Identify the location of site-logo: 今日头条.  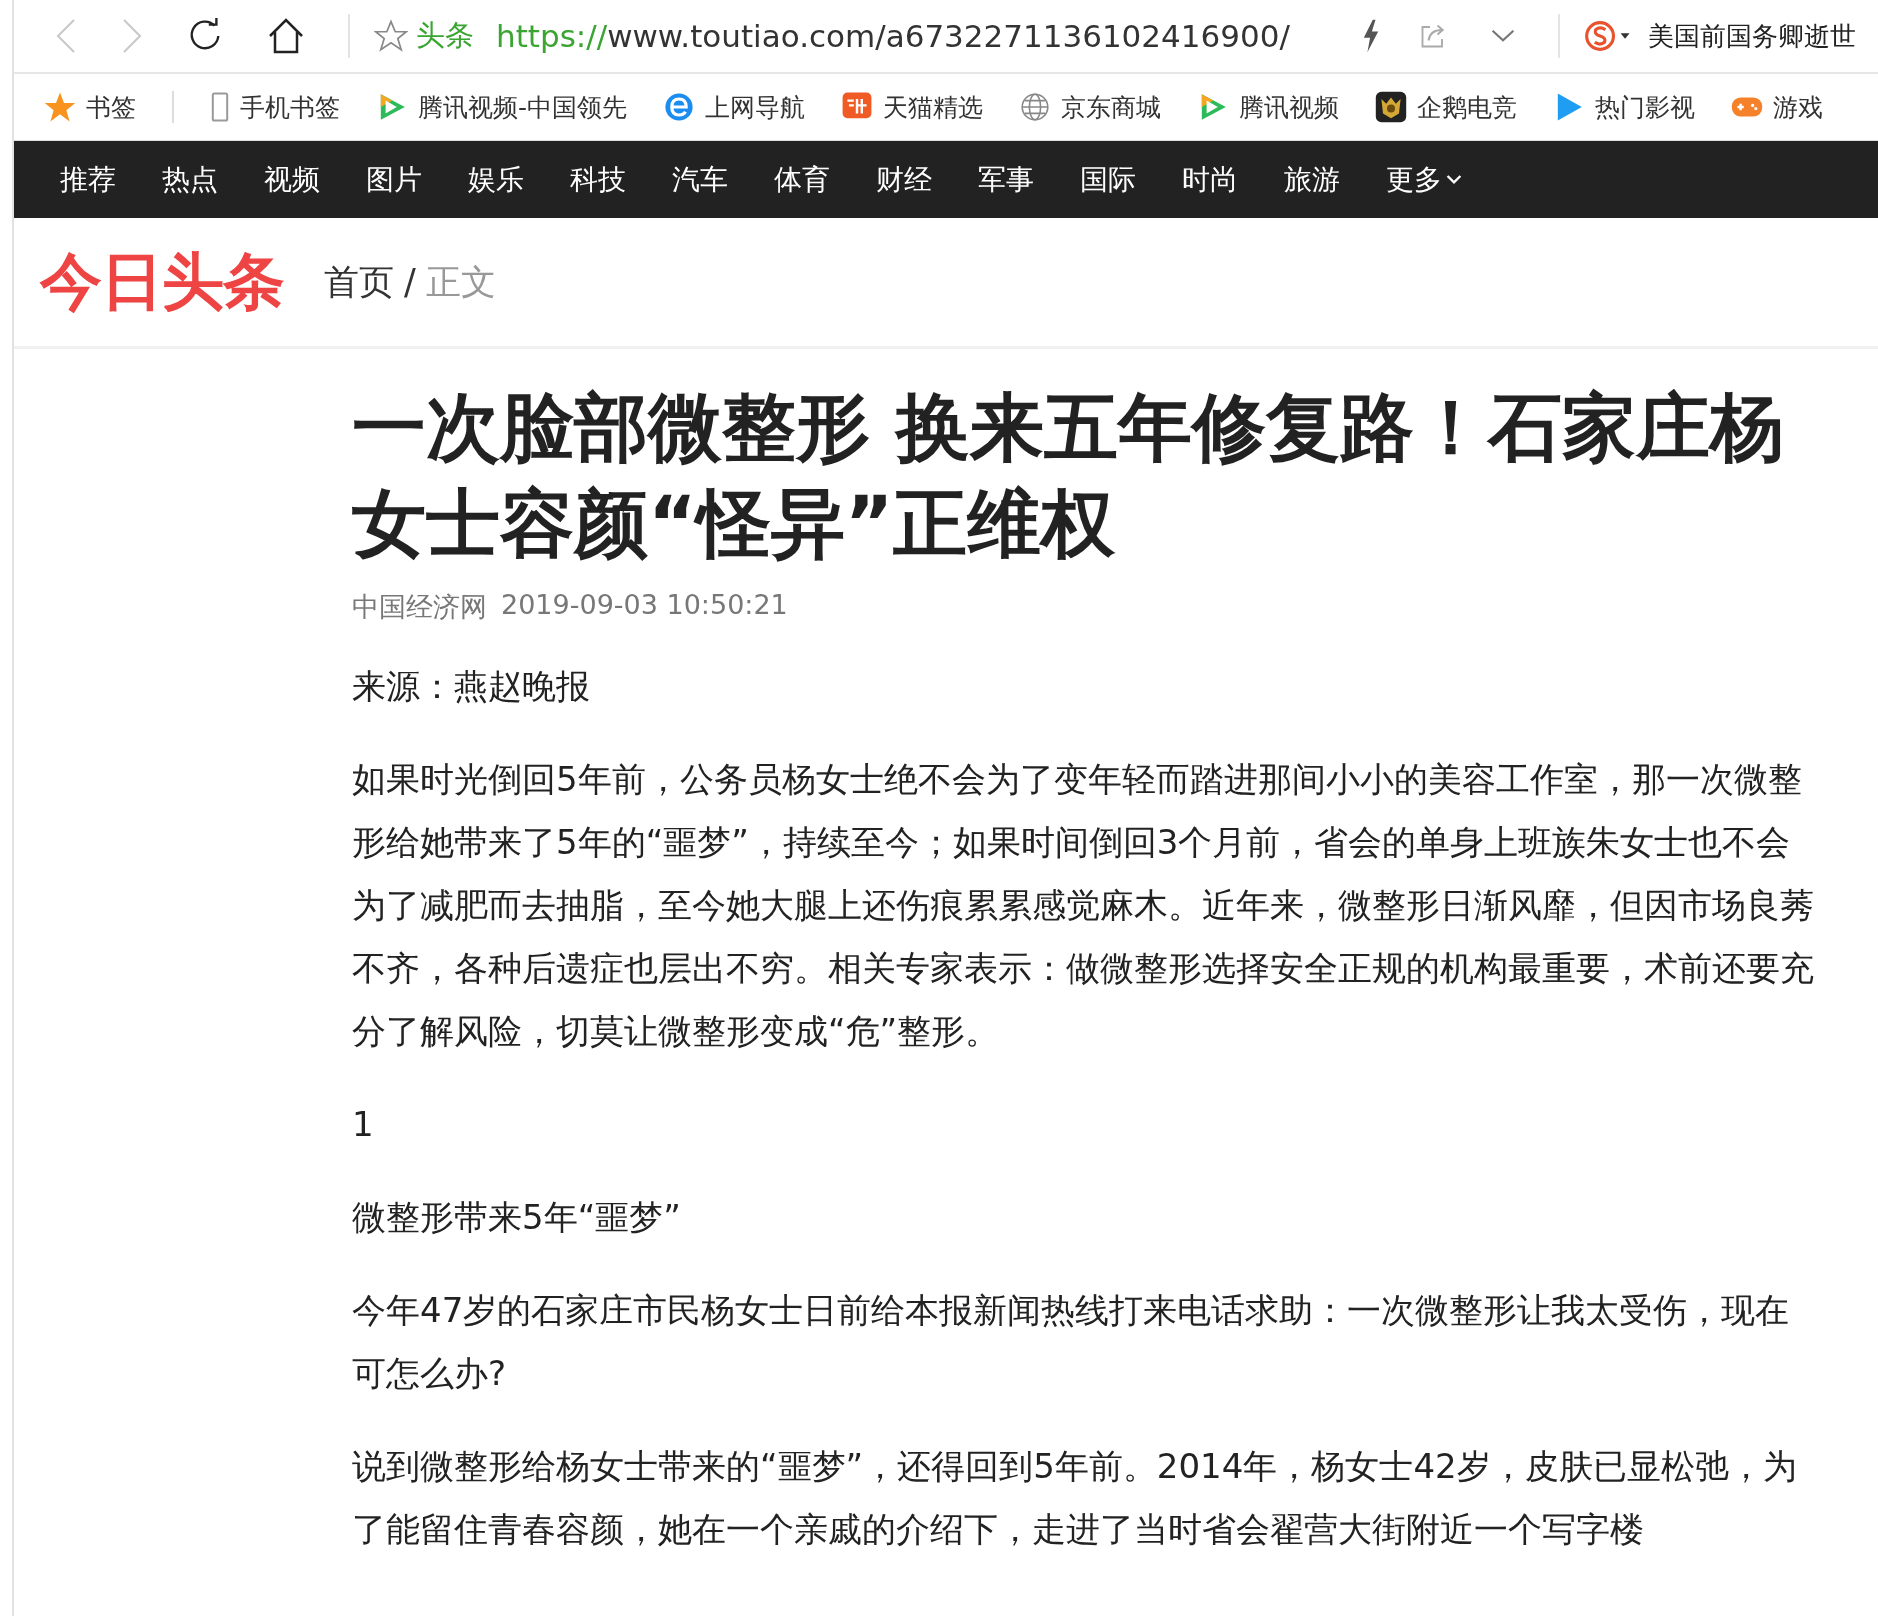
(162, 282).